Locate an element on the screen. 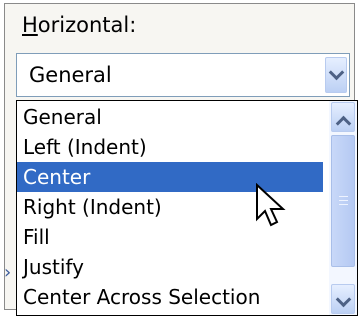  list-item-general: General is located at coordinates (170, 117).